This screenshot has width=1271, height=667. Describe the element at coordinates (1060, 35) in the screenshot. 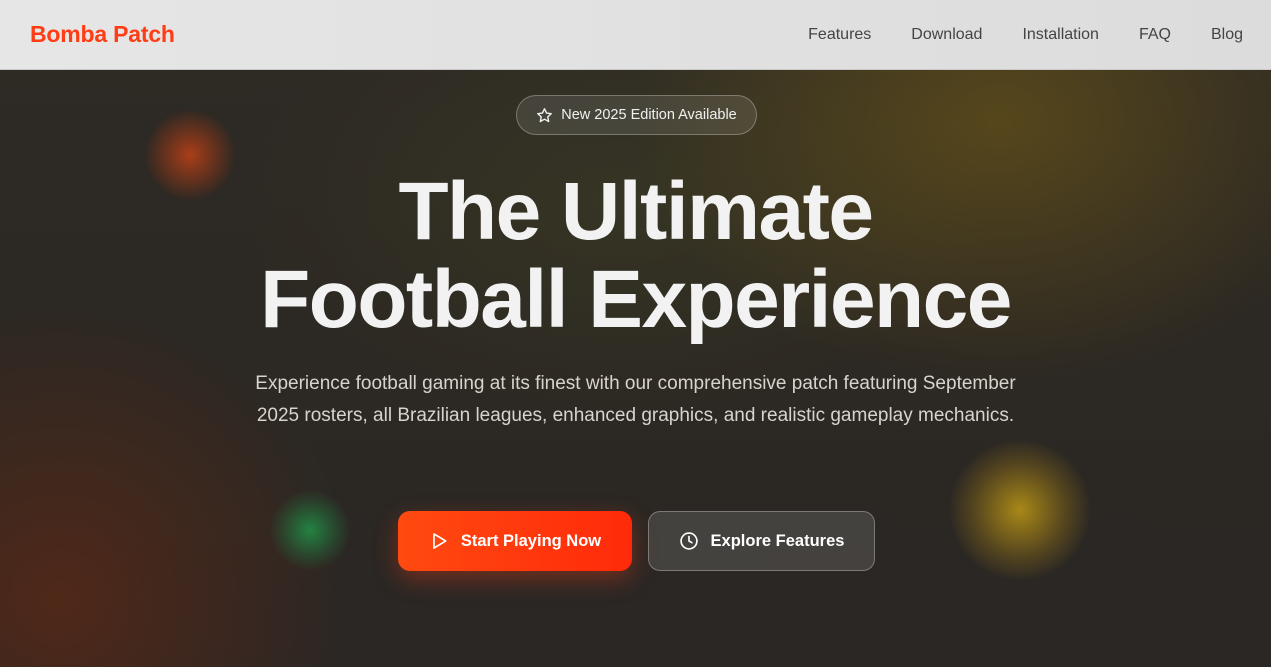

I see `nav-link-installation: Installation` at that location.